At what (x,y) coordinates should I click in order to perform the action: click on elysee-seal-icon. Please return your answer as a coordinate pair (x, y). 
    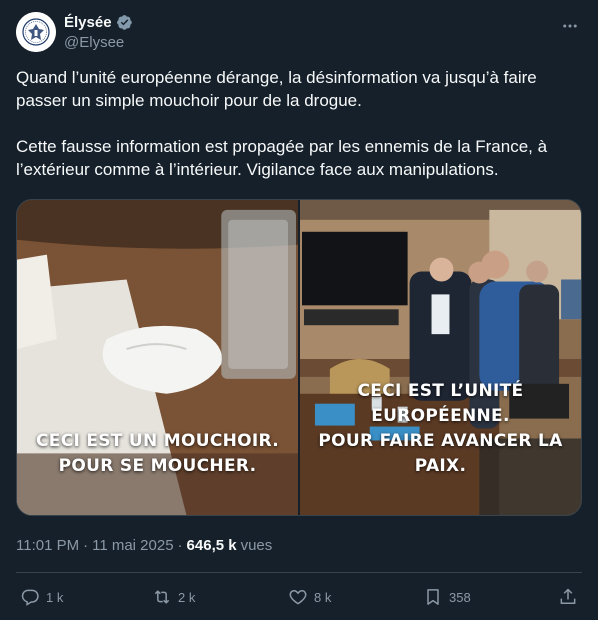
    Looking at the image, I should click on (36, 32).